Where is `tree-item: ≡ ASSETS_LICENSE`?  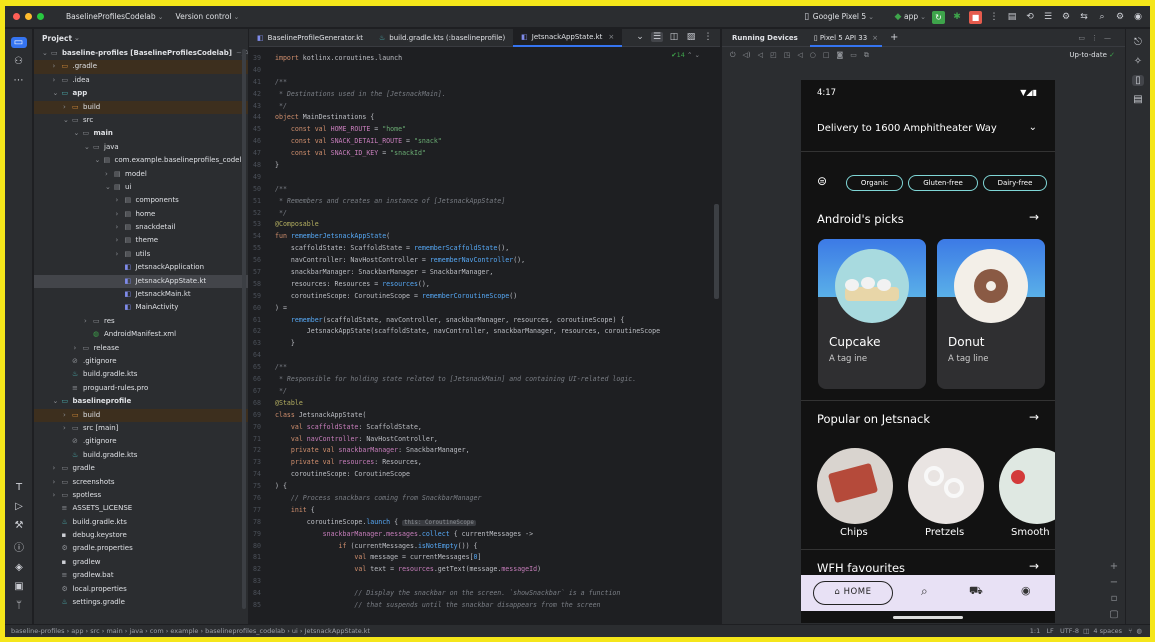
tree-item: ≡ ASSETS_LICENSE is located at coordinates (141, 508).